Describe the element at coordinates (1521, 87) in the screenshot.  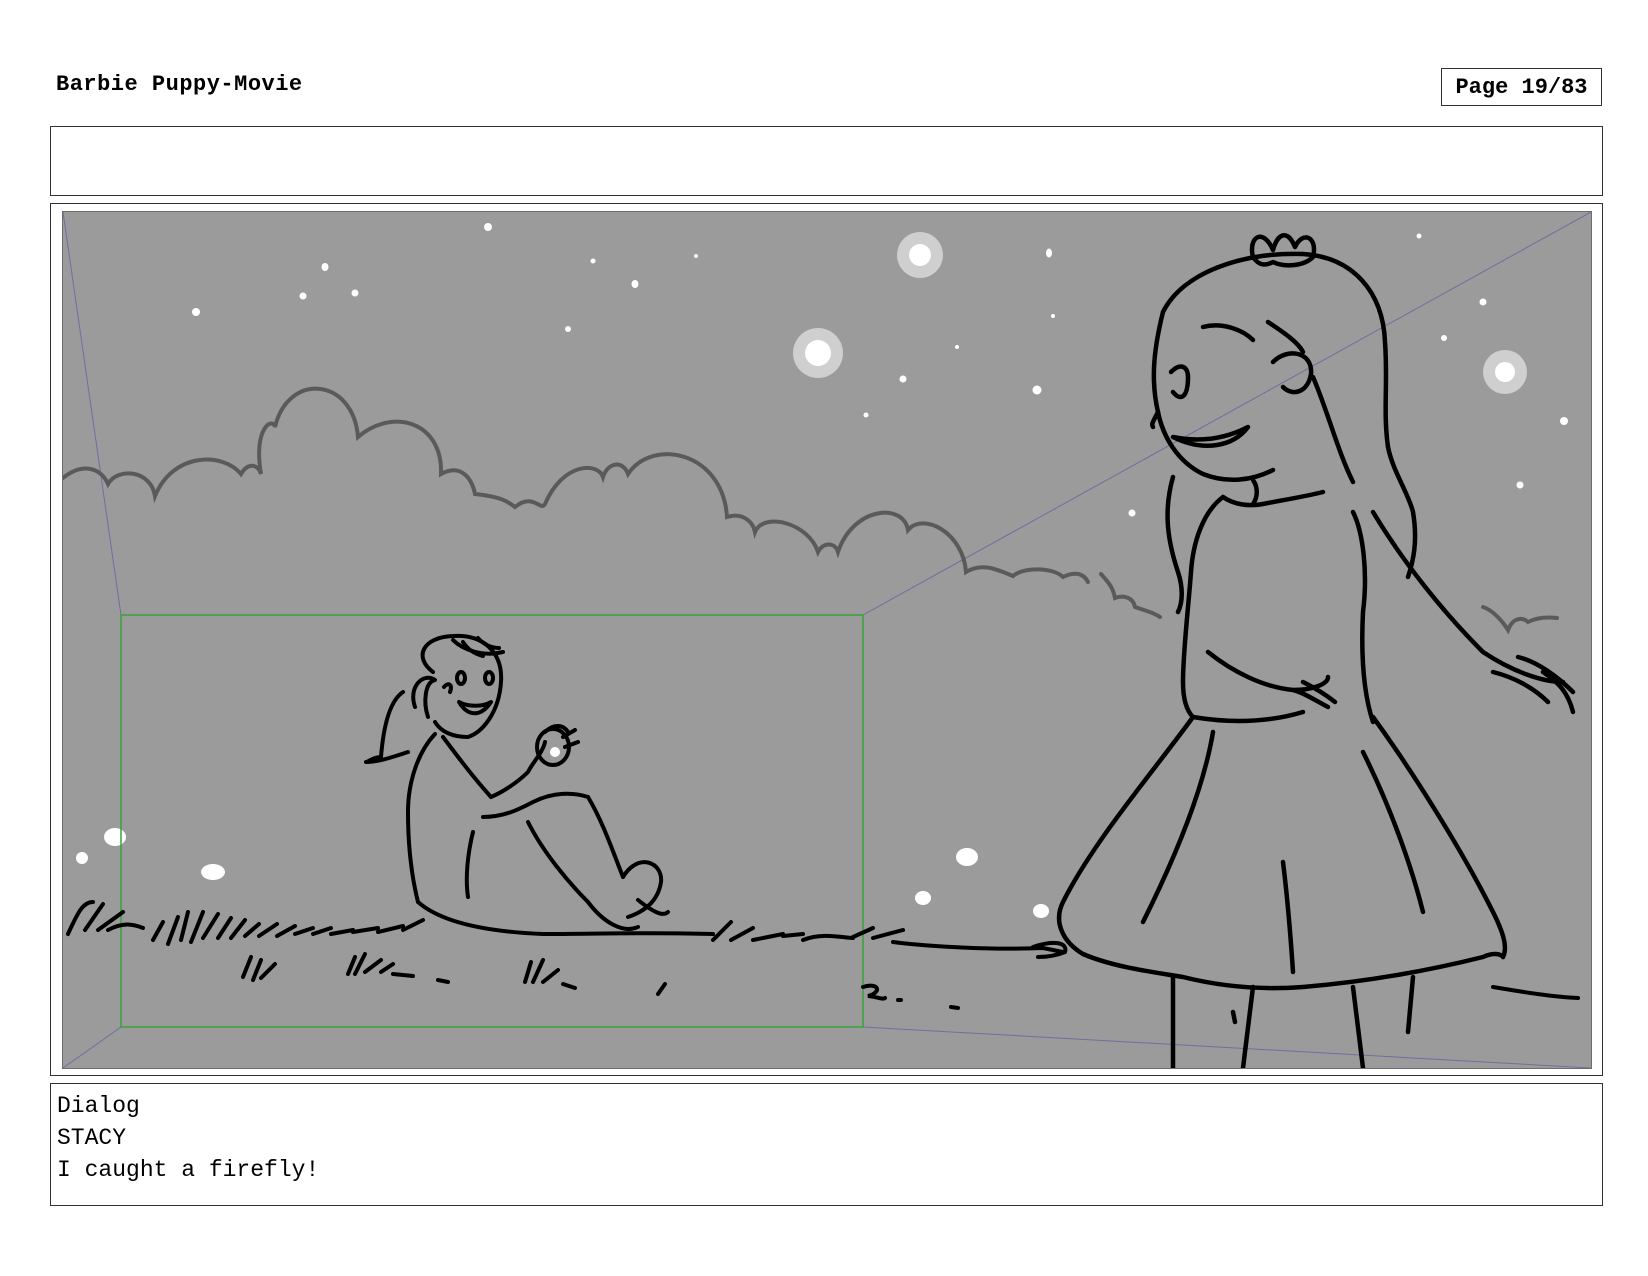
I see `page-number-badge: Page 19/83` at that location.